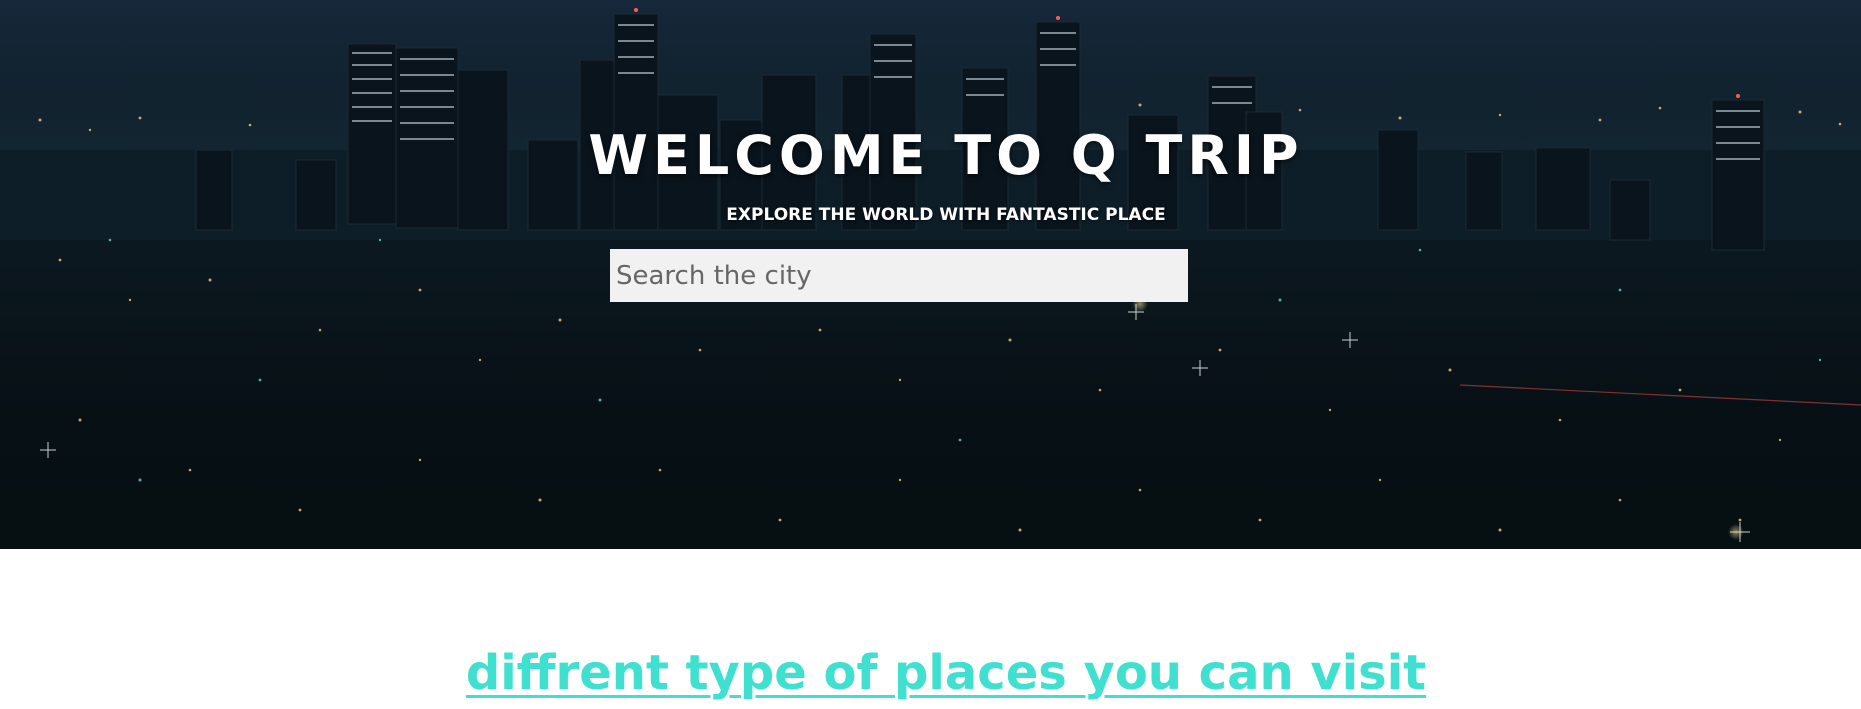 Image resolution: width=1861 pixels, height=709 pixels. What do you see at coordinates (946, 215) in the screenshot?
I see `hero-subtitle: EXPLORE THE WORLD WITH FANTASTIC PLACE` at bounding box center [946, 215].